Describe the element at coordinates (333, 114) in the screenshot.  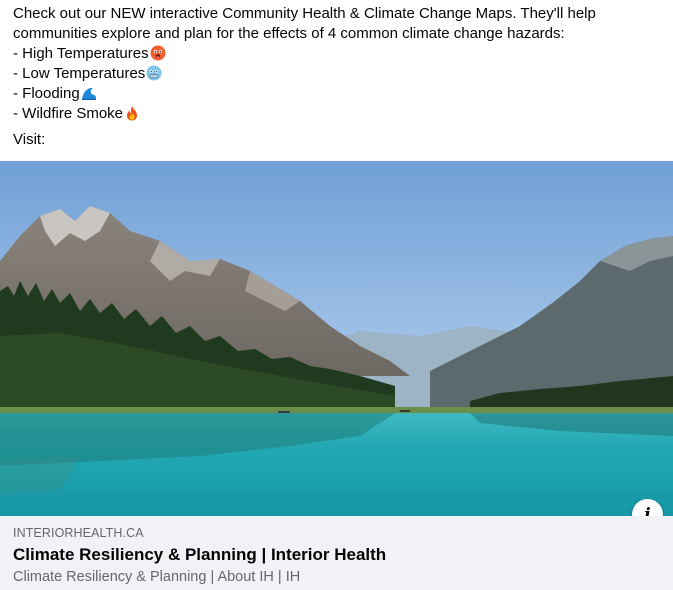
I see `hazard-item-wildfire-smoke: - Wildfire Smoke` at that location.